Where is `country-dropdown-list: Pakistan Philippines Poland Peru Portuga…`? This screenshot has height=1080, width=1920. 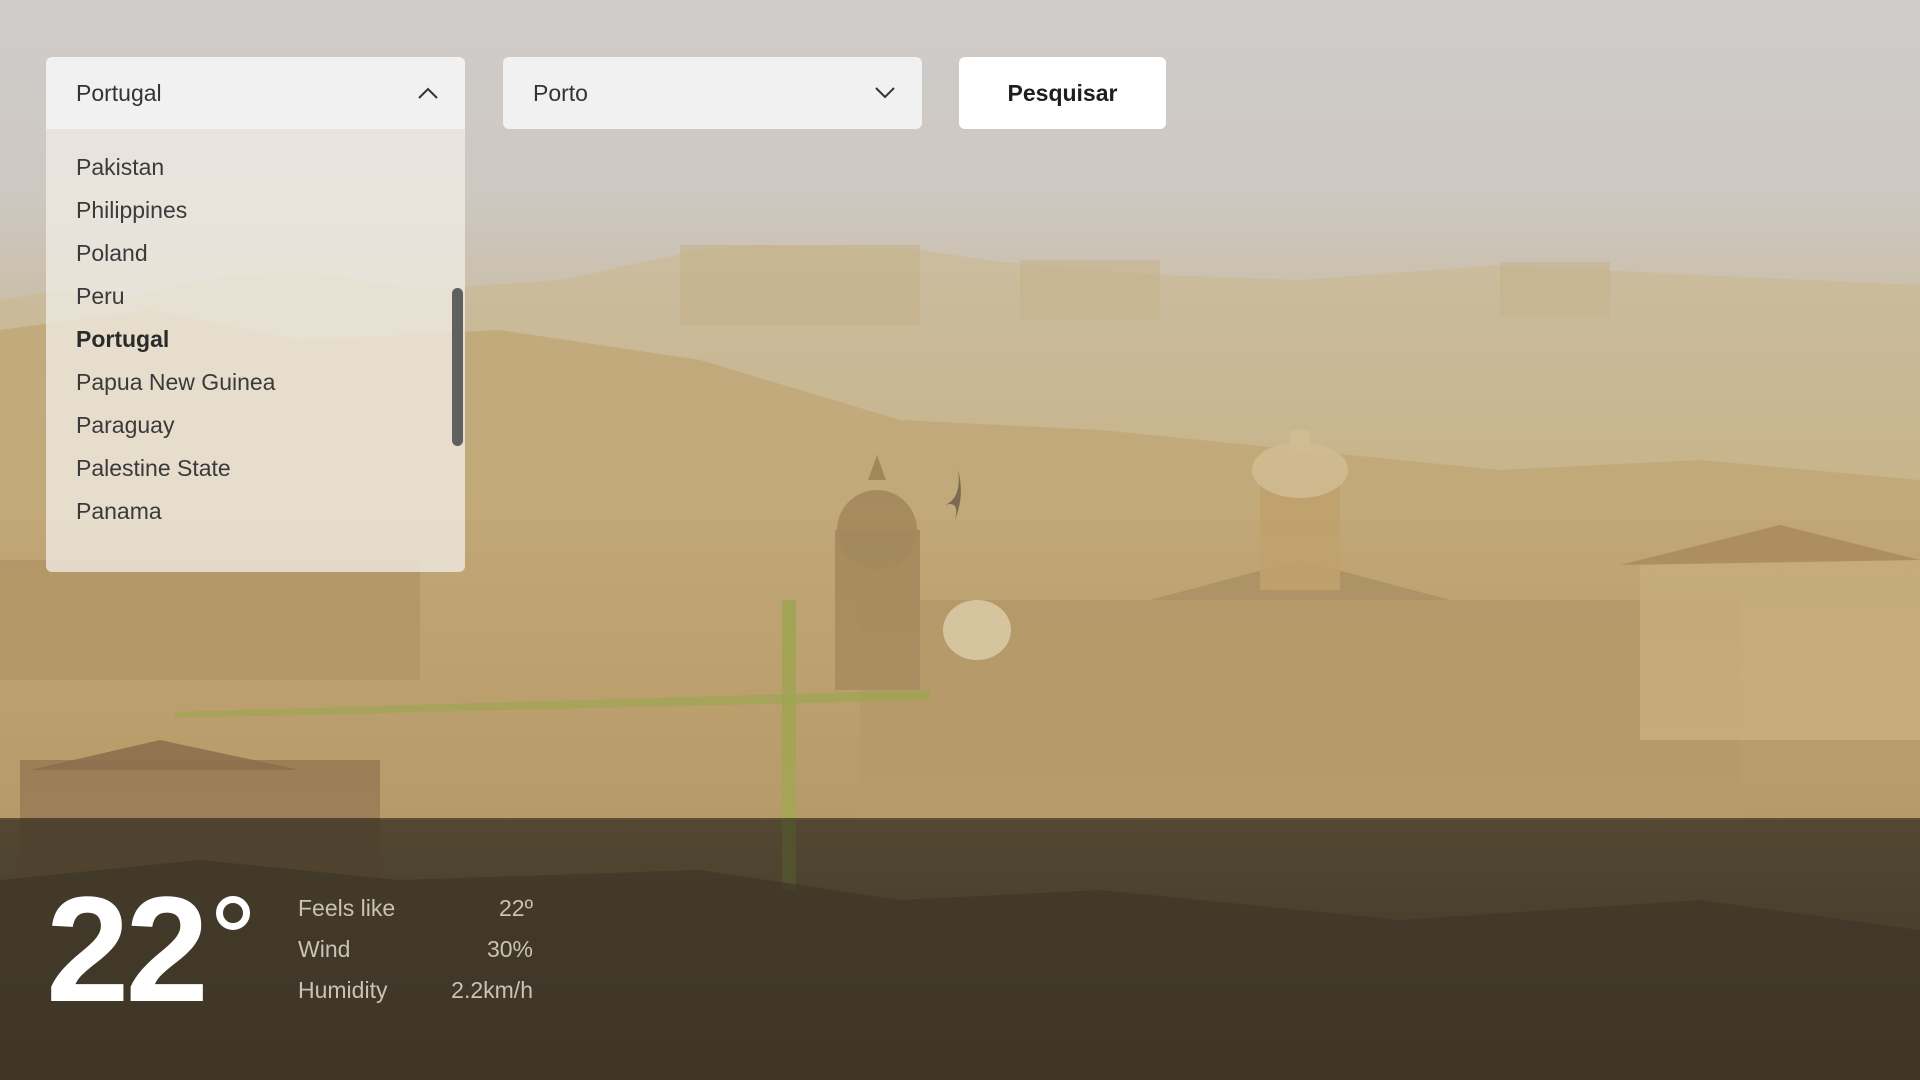 country-dropdown-list: Pakistan Philippines Poland Peru Portuga… is located at coordinates (255, 350).